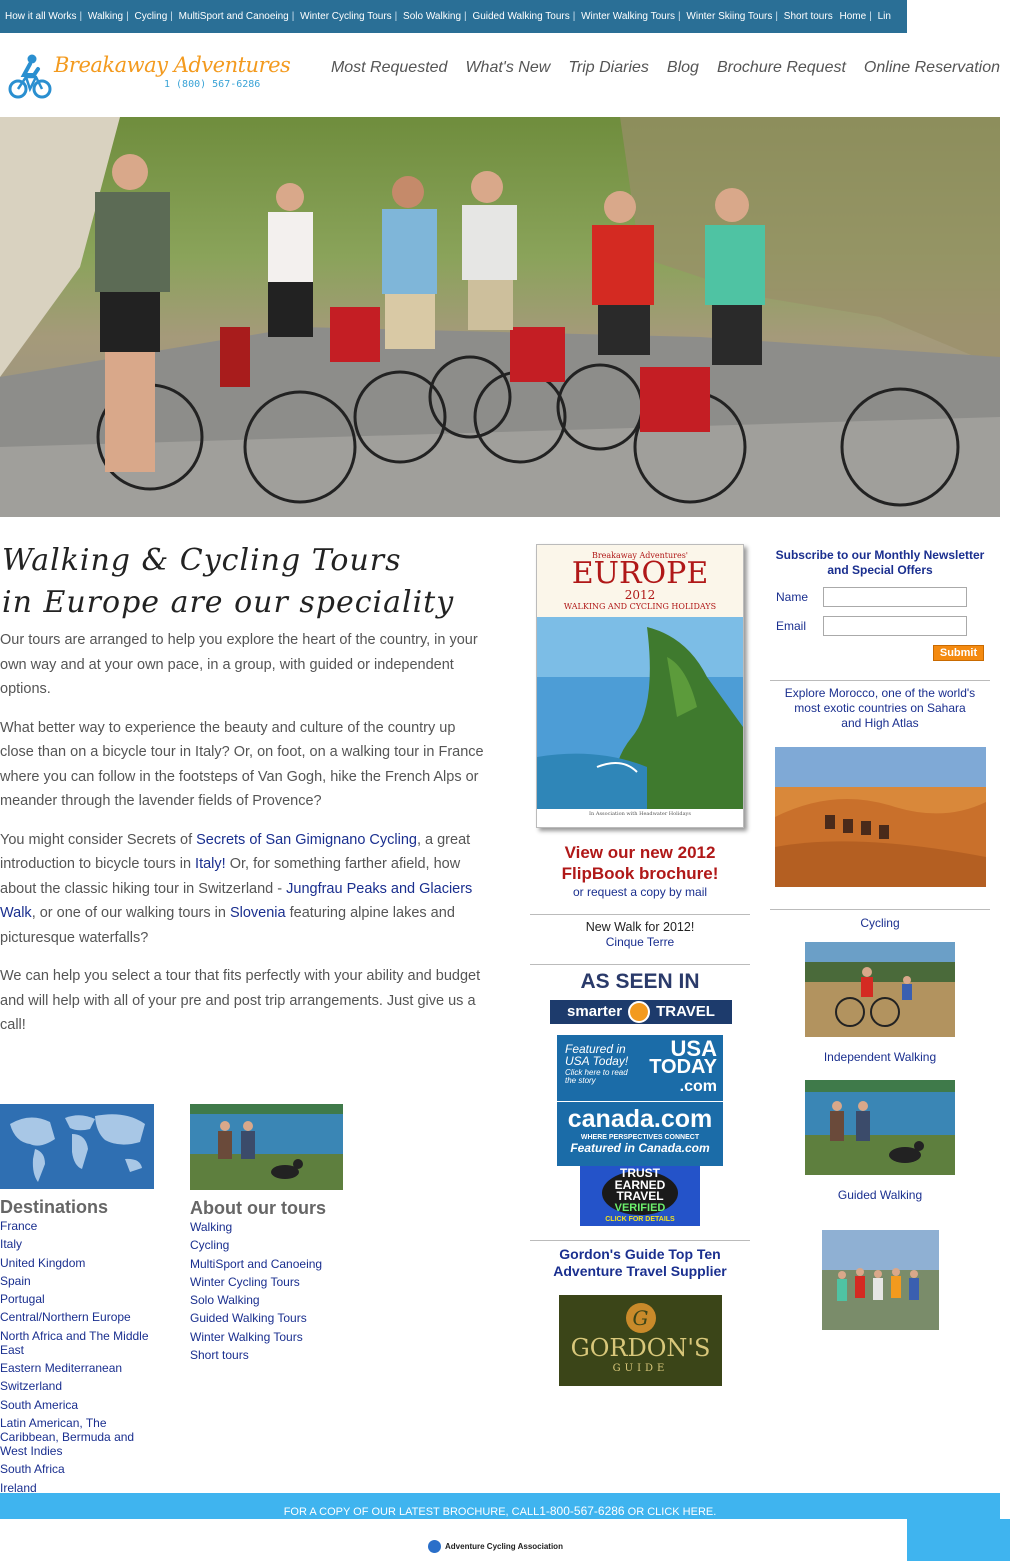  What do you see at coordinates (640, 1340) in the screenshot?
I see `gordons-guide-logo: G GORDON'S GUIDE` at bounding box center [640, 1340].